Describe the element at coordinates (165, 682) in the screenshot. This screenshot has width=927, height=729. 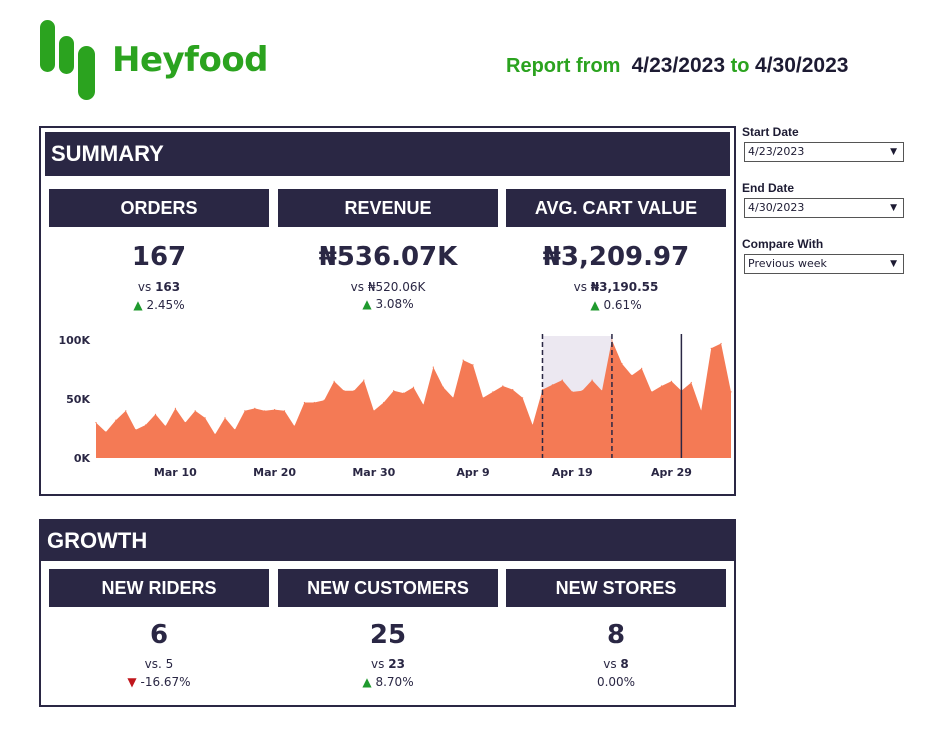
I see `change-value: -16.67%` at that location.